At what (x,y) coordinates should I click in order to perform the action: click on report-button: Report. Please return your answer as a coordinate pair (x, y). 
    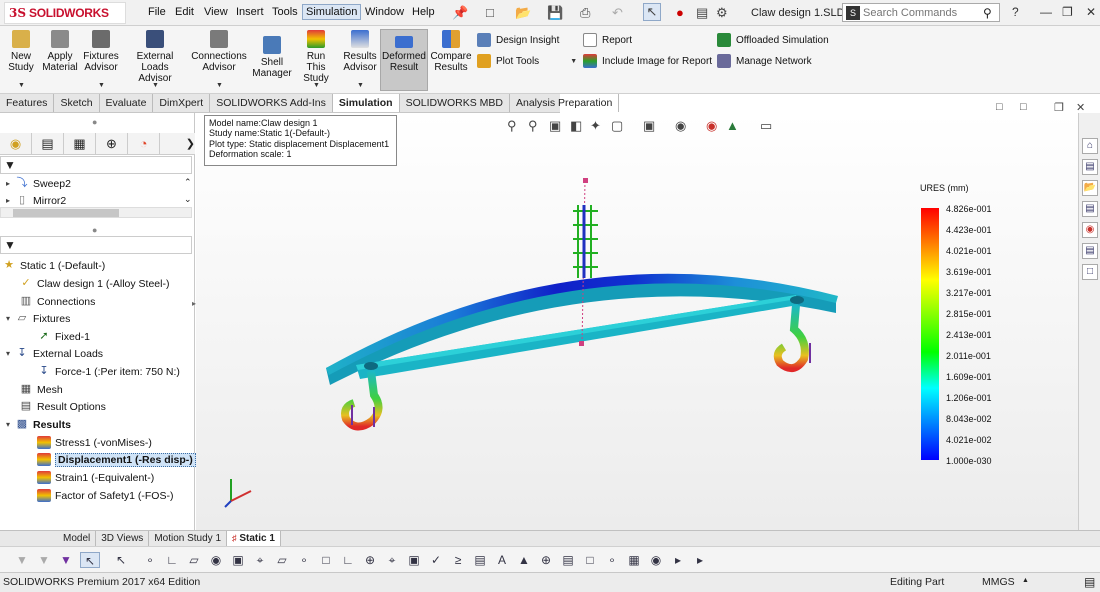
    Looking at the image, I should click on (607, 40).